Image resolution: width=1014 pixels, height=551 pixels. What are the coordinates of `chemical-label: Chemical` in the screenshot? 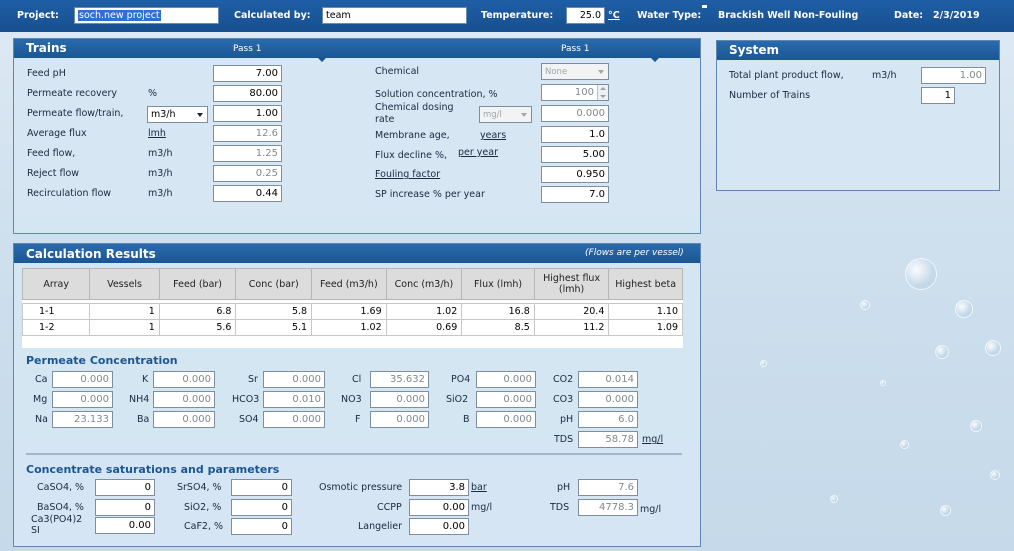 It's located at (397, 71).